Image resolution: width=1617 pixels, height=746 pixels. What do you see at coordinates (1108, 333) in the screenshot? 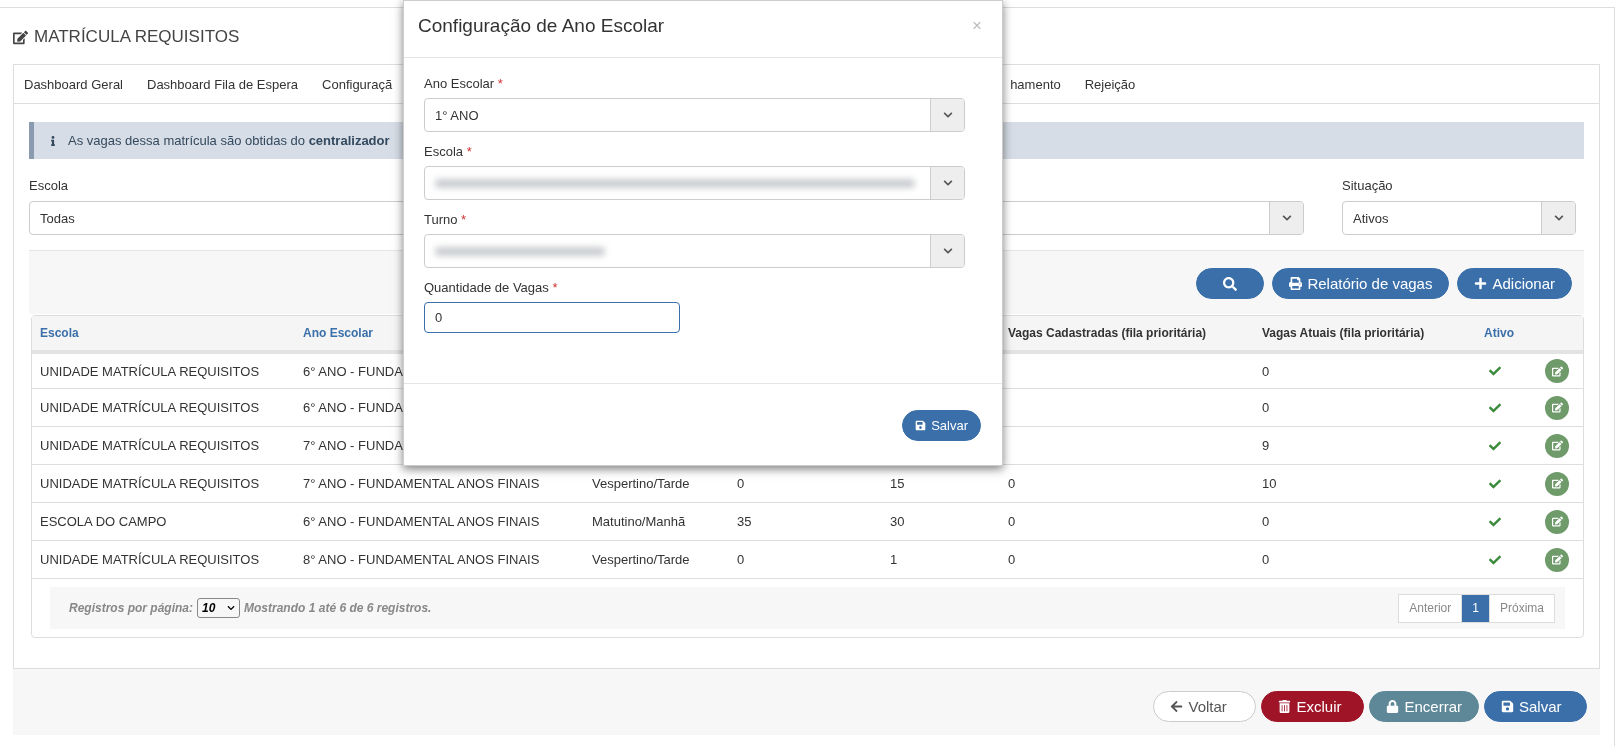
I see `column-header: Vagas Cadastradas (fila prioritária)` at bounding box center [1108, 333].